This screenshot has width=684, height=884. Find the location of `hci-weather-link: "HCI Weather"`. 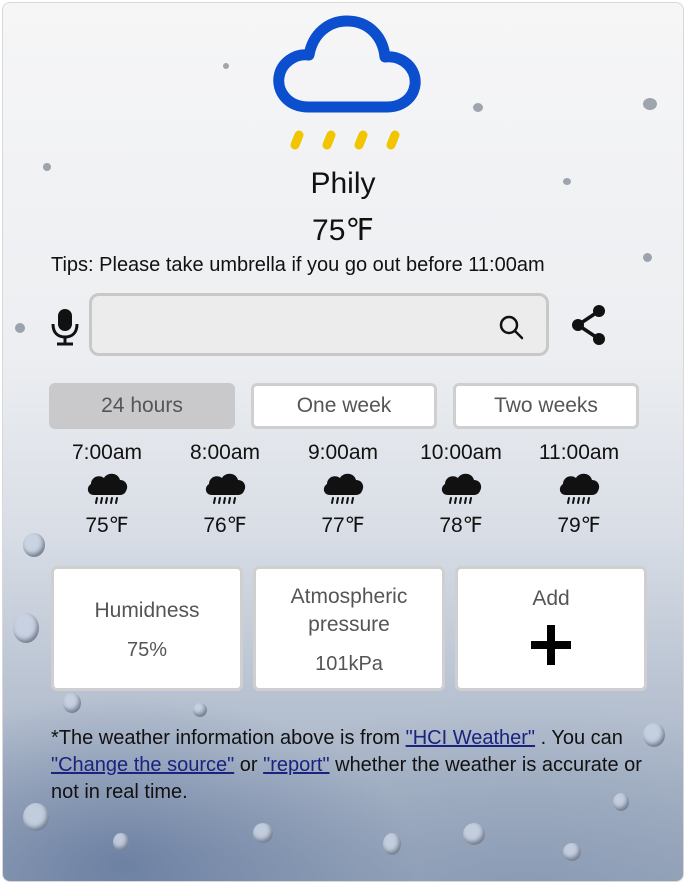

hci-weather-link: "HCI Weather" is located at coordinates (470, 738).